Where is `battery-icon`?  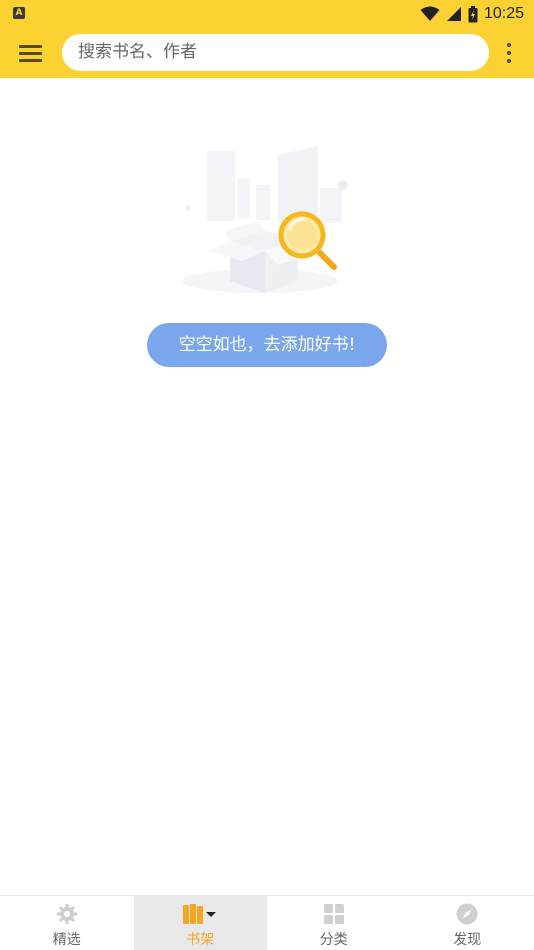 battery-icon is located at coordinates (473, 13).